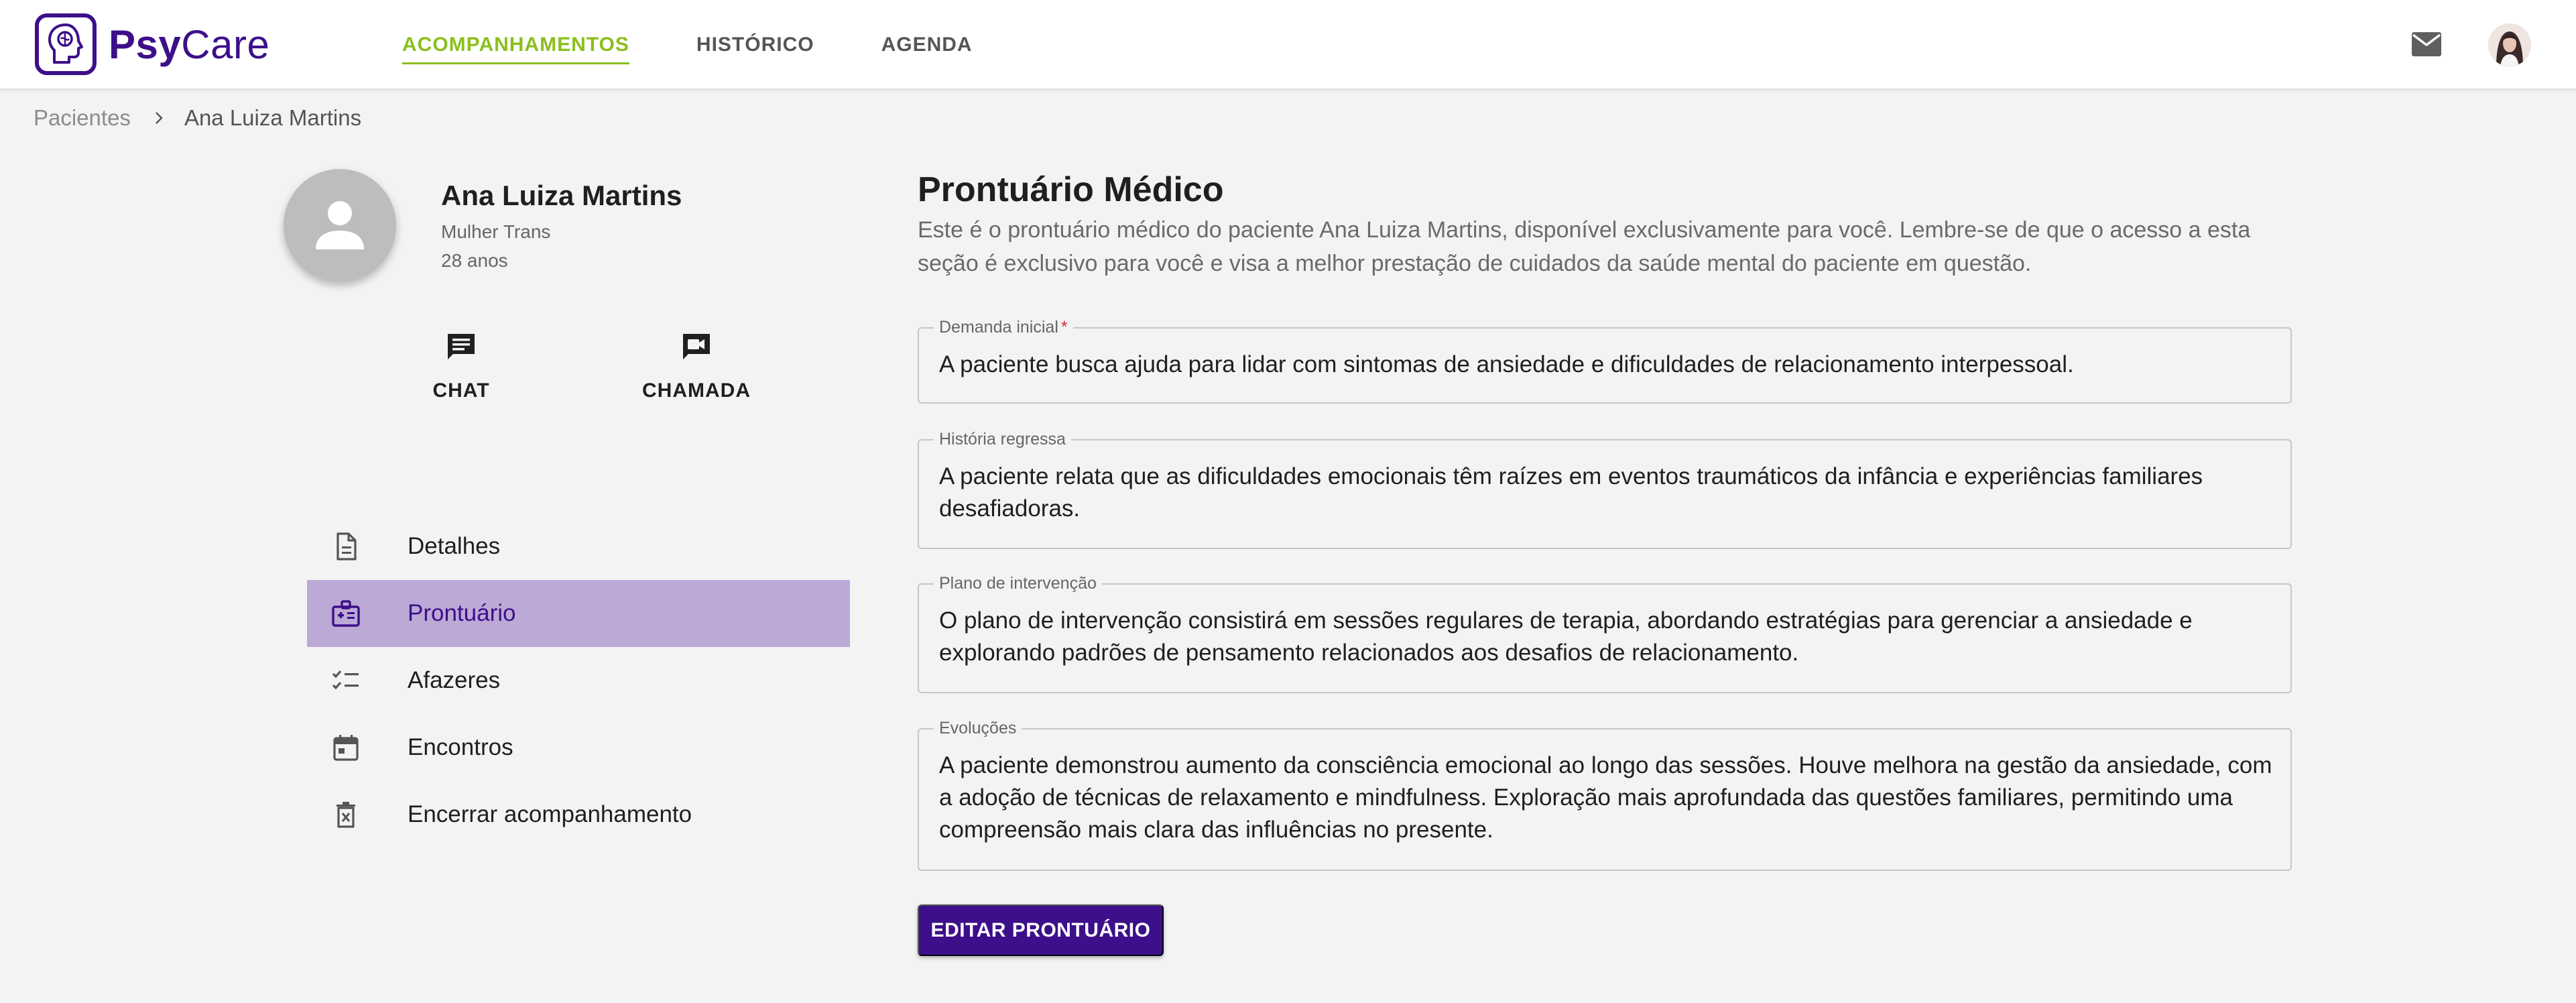 The width and height of the screenshot is (2576, 1003). What do you see at coordinates (455, 680) in the screenshot?
I see `menu-item-label: Afazeres` at bounding box center [455, 680].